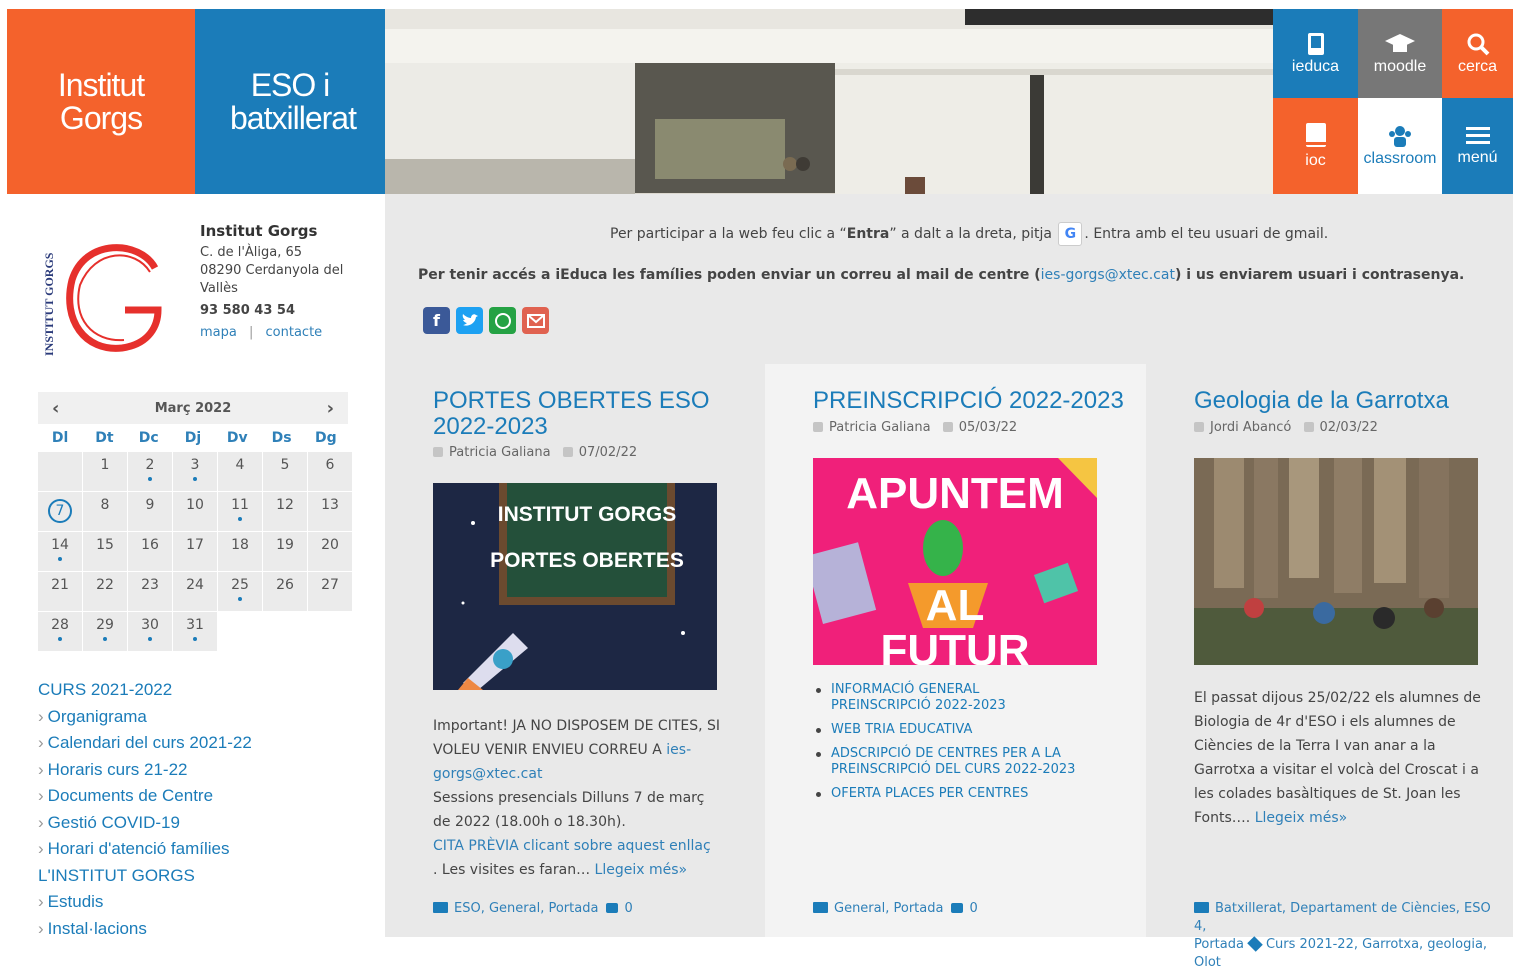  What do you see at coordinates (240, 591) in the screenshot?
I see `calendar-day: 25` at bounding box center [240, 591].